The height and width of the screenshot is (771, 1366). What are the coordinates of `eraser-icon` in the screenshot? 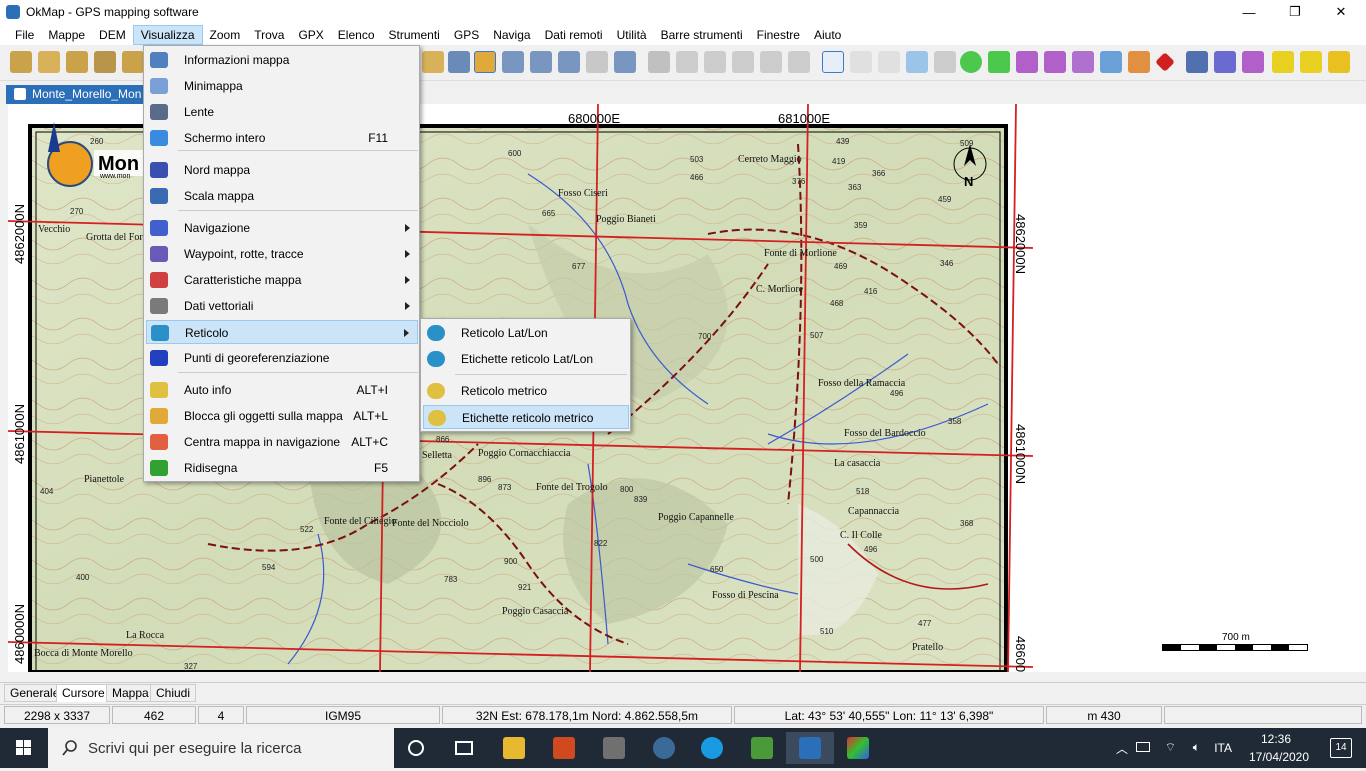 It's located at (917, 62).